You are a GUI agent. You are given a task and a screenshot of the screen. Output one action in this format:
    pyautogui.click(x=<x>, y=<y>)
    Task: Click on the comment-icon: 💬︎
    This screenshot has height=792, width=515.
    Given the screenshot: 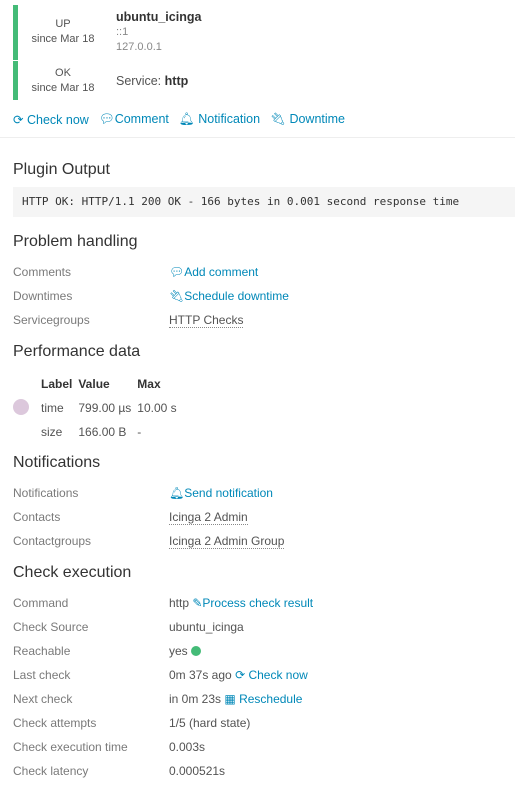 What is the action you would take?
    pyautogui.click(x=106, y=119)
    